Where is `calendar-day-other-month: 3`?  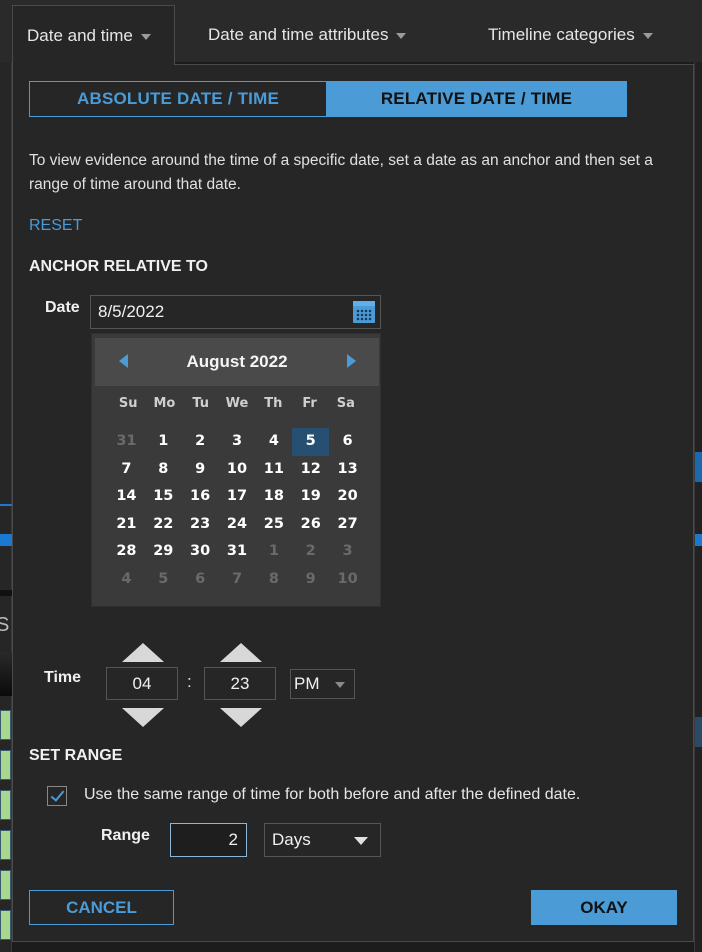
calendar-day-other-month: 3 is located at coordinates (347, 552).